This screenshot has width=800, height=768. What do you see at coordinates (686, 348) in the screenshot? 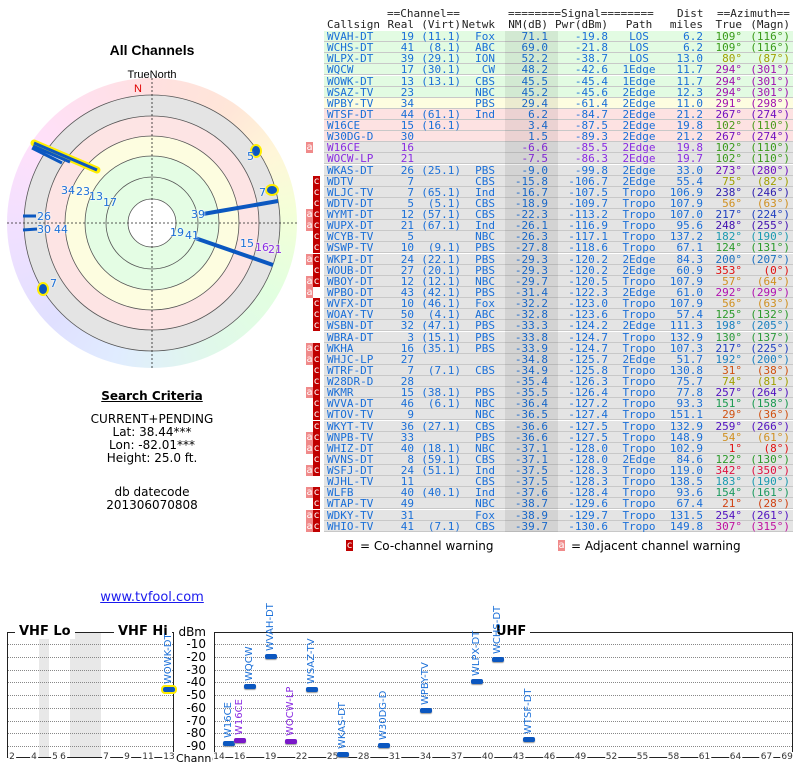
I see `table-cell: 107.3` at bounding box center [686, 348].